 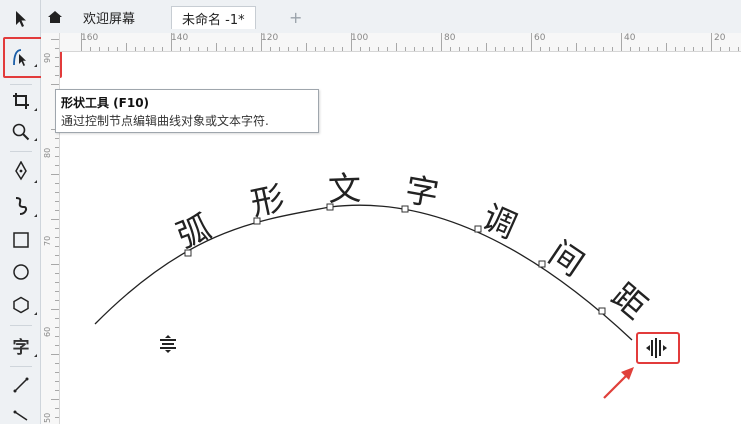 I want to click on path-nodes, so click(x=395, y=259).